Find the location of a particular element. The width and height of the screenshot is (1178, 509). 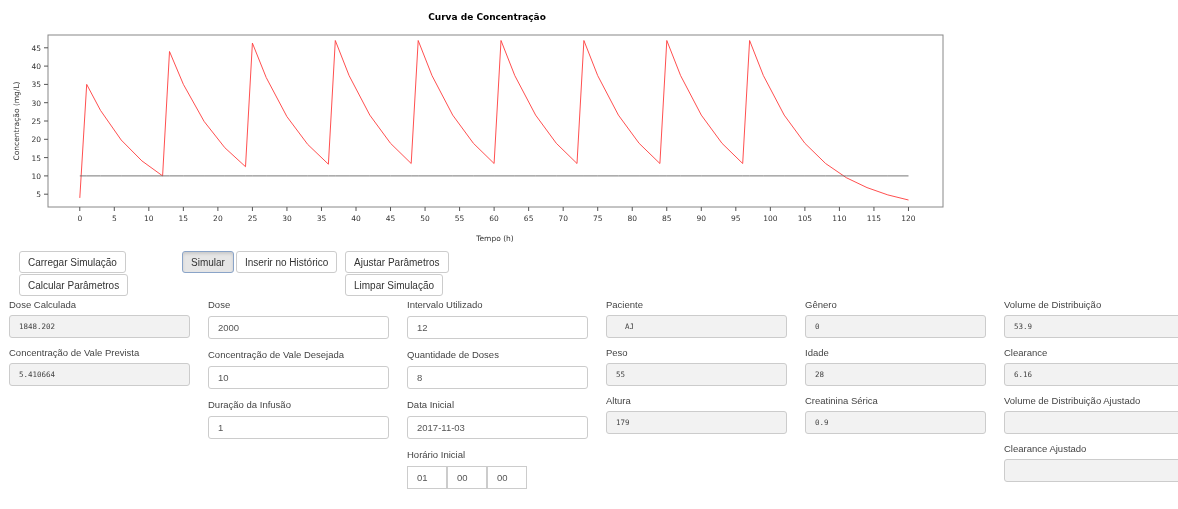

field-label: Peso is located at coordinates (617, 353).